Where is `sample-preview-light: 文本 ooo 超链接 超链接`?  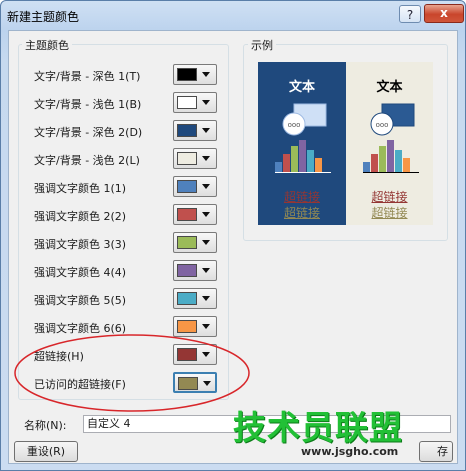
sample-preview-light: 文本 ooo 超链接 超链接 is located at coordinates (389, 143).